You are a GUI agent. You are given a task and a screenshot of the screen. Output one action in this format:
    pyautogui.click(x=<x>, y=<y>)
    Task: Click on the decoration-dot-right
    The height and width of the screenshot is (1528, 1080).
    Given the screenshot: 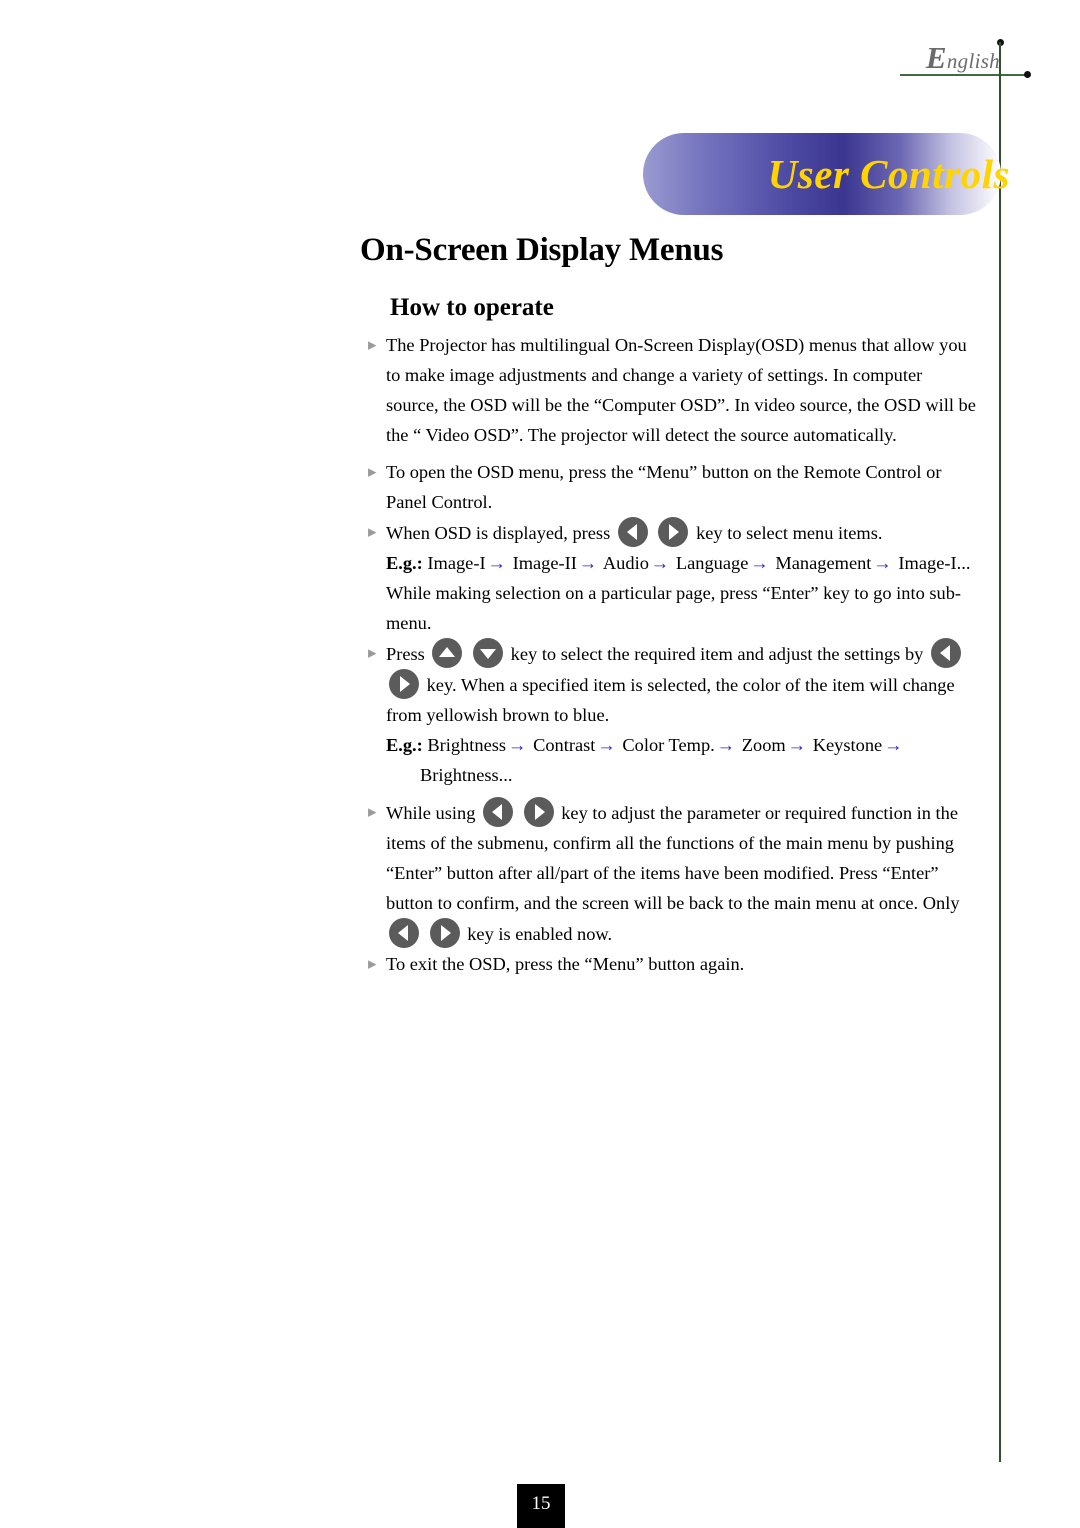 What is the action you would take?
    pyautogui.click(x=1027, y=74)
    